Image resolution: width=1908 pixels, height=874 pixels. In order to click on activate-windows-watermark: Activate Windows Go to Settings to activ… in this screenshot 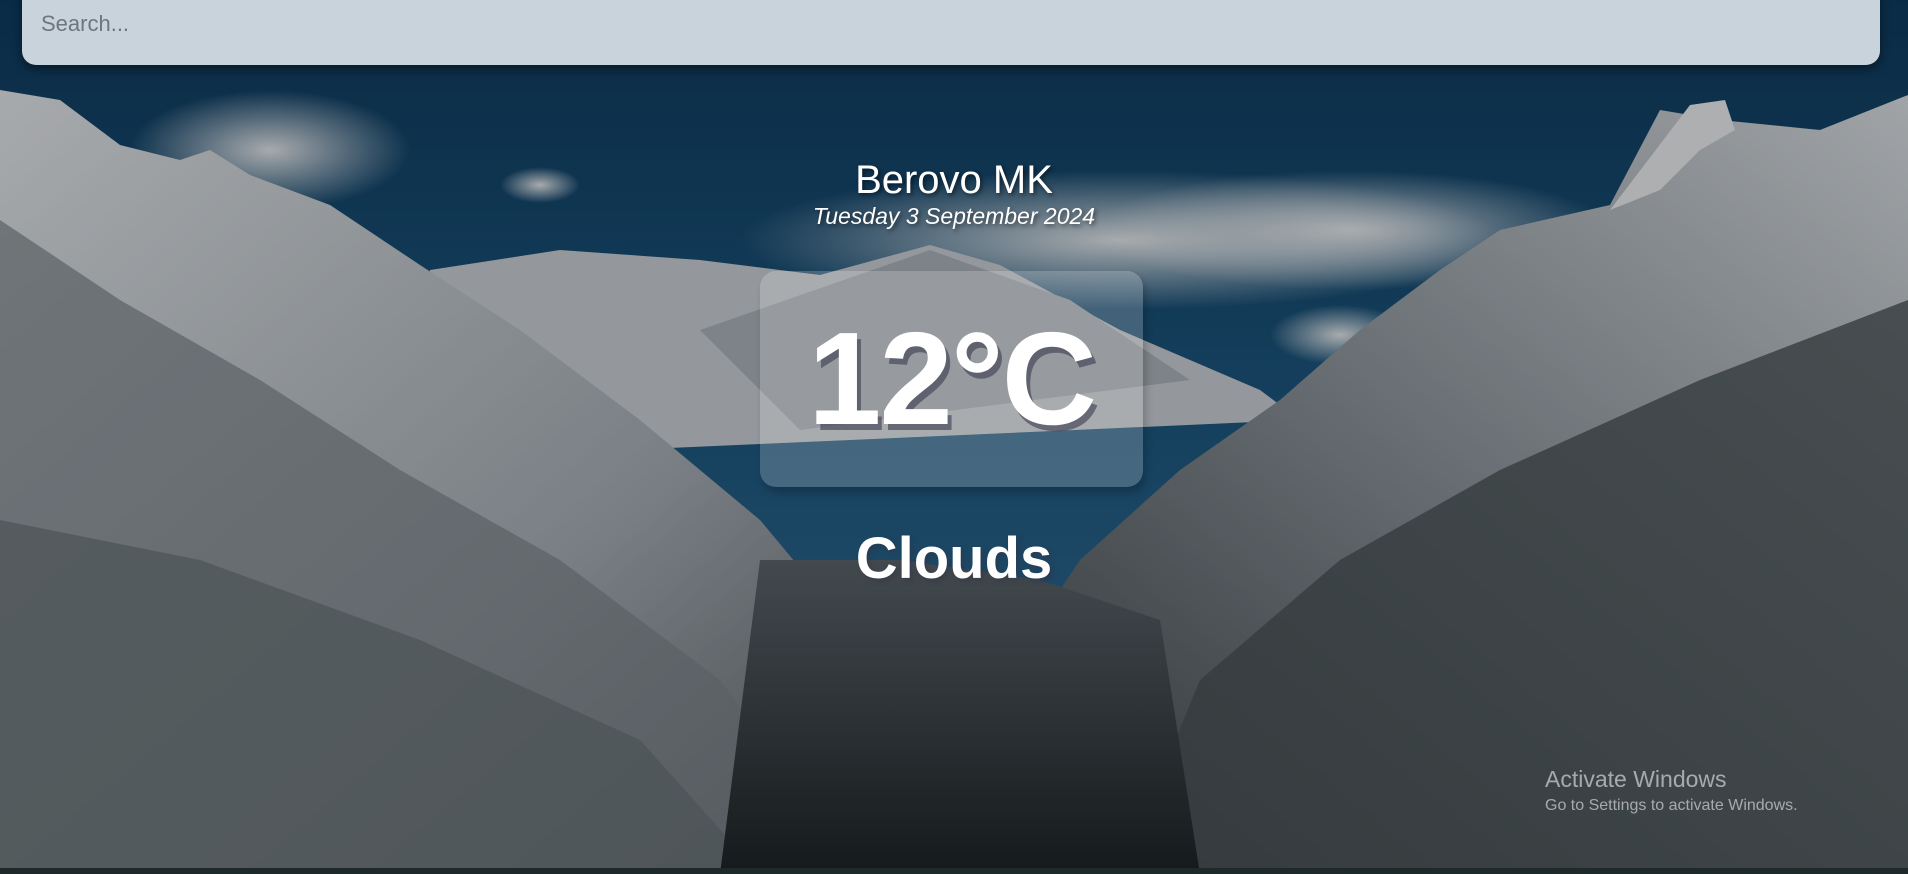, I will do `click(1671, 791)`.